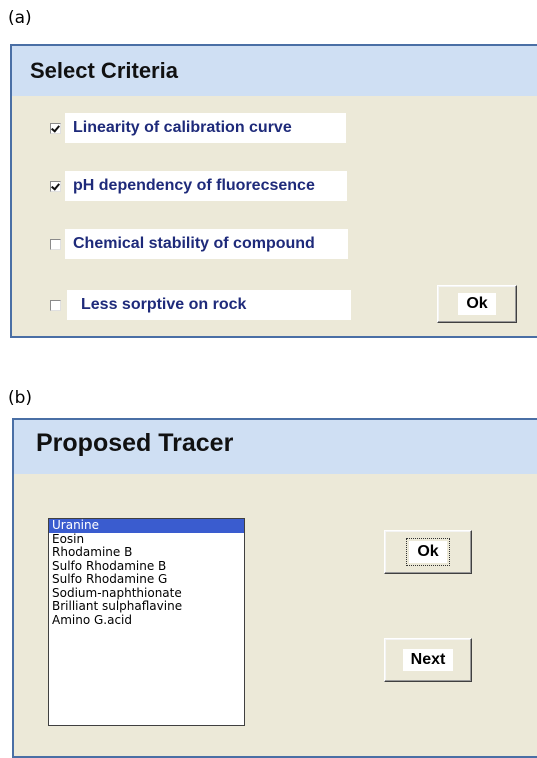 The height and width of the screenshot is (758, 537). I want to click on tracer-item-brilliant-sulphaflavine: Brilliant sulphaflavine, so click(146, 606).